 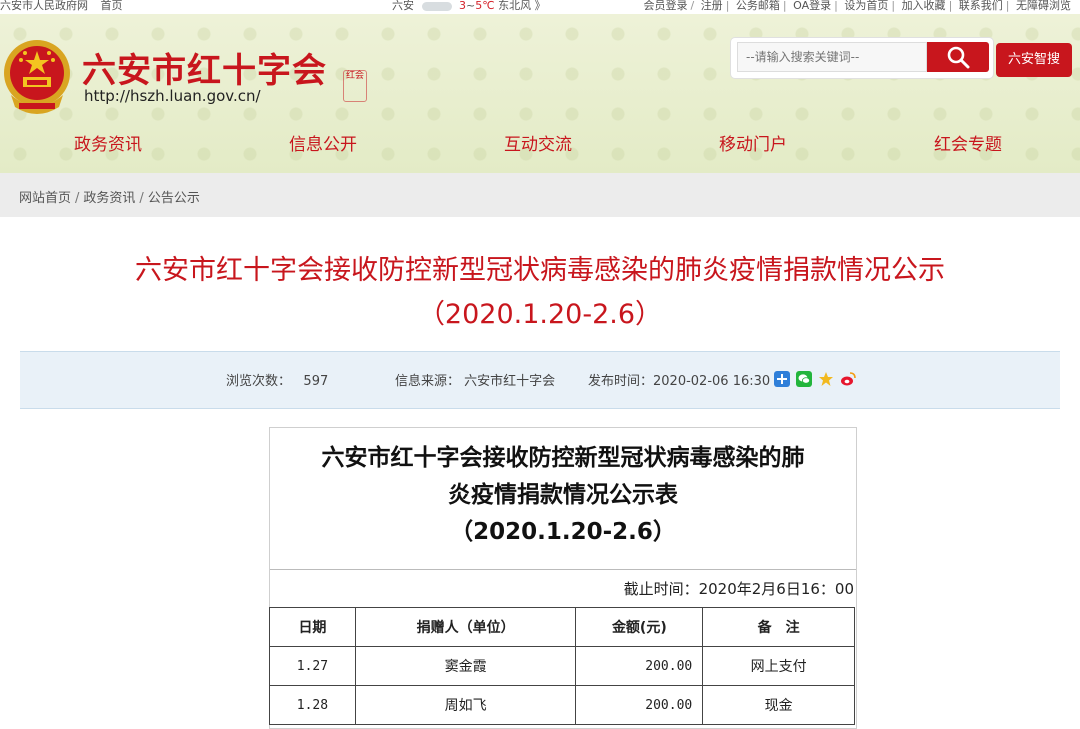 I want to click on weibo-icon, so click(x=848, y=379).